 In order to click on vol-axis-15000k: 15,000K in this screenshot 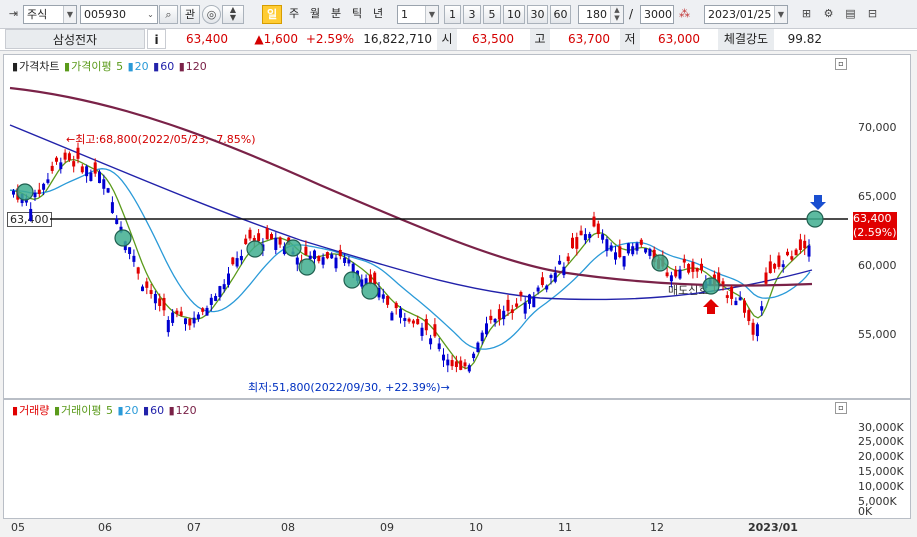, I will do `click(881, 471)`.